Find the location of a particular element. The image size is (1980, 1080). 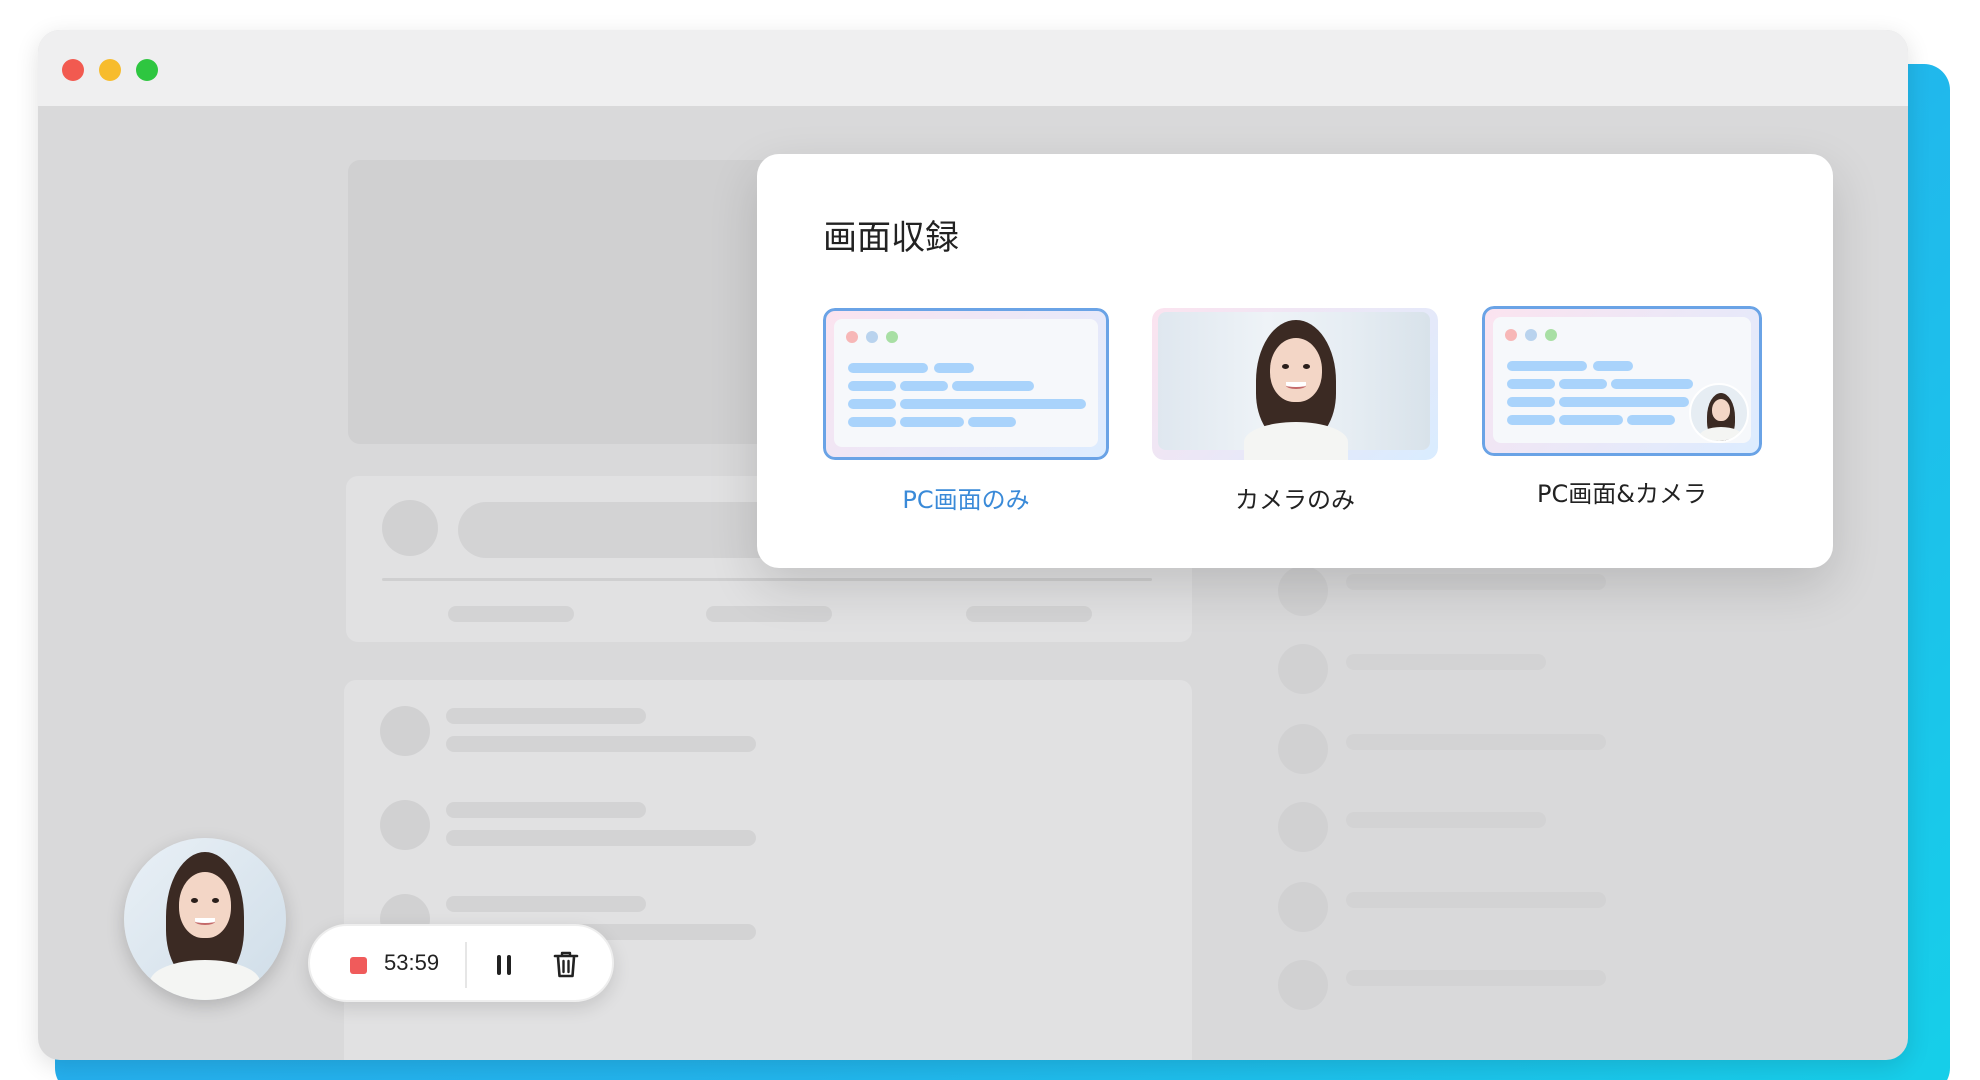

title-bar is located at coordinates (973, 68).